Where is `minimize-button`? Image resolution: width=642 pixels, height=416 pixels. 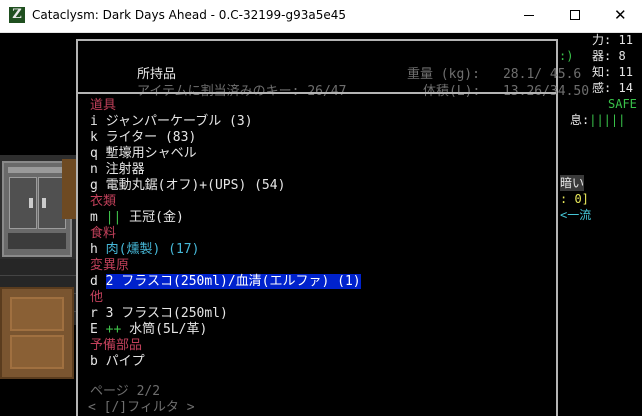
minimize-button is located at coordinates (529, 16).